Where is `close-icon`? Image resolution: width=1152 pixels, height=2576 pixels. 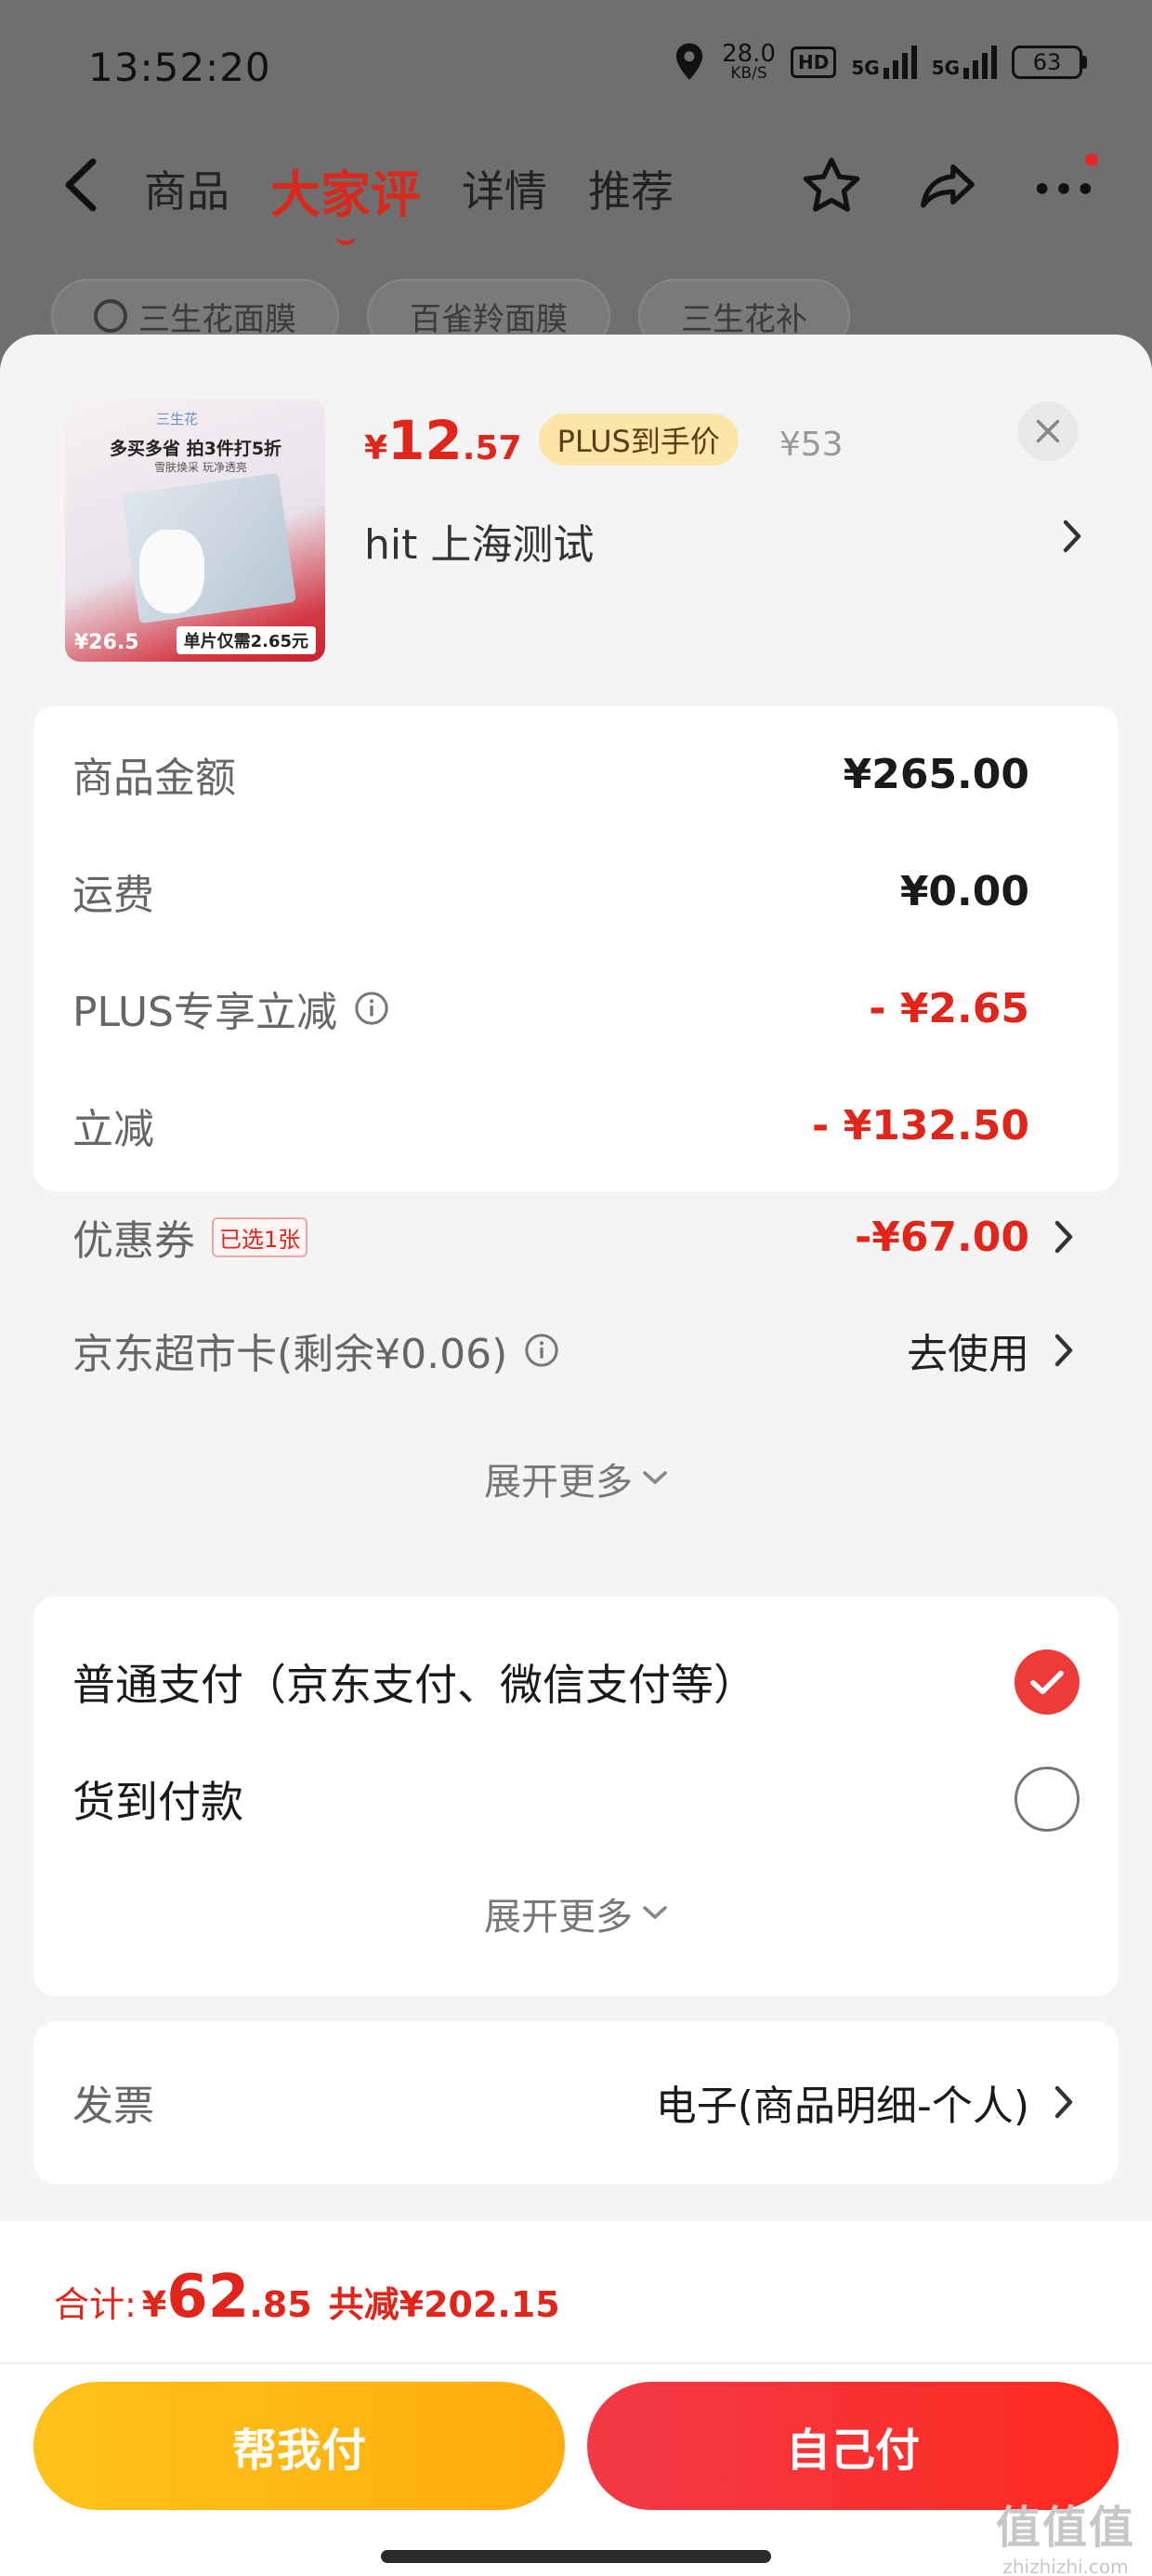
close-icon is located at coordinates (1048, 431).